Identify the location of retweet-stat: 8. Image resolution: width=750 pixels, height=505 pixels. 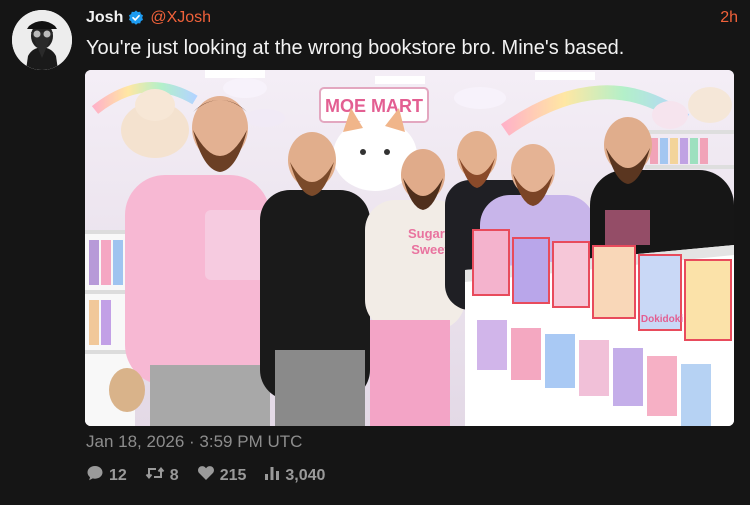
(162, 475).